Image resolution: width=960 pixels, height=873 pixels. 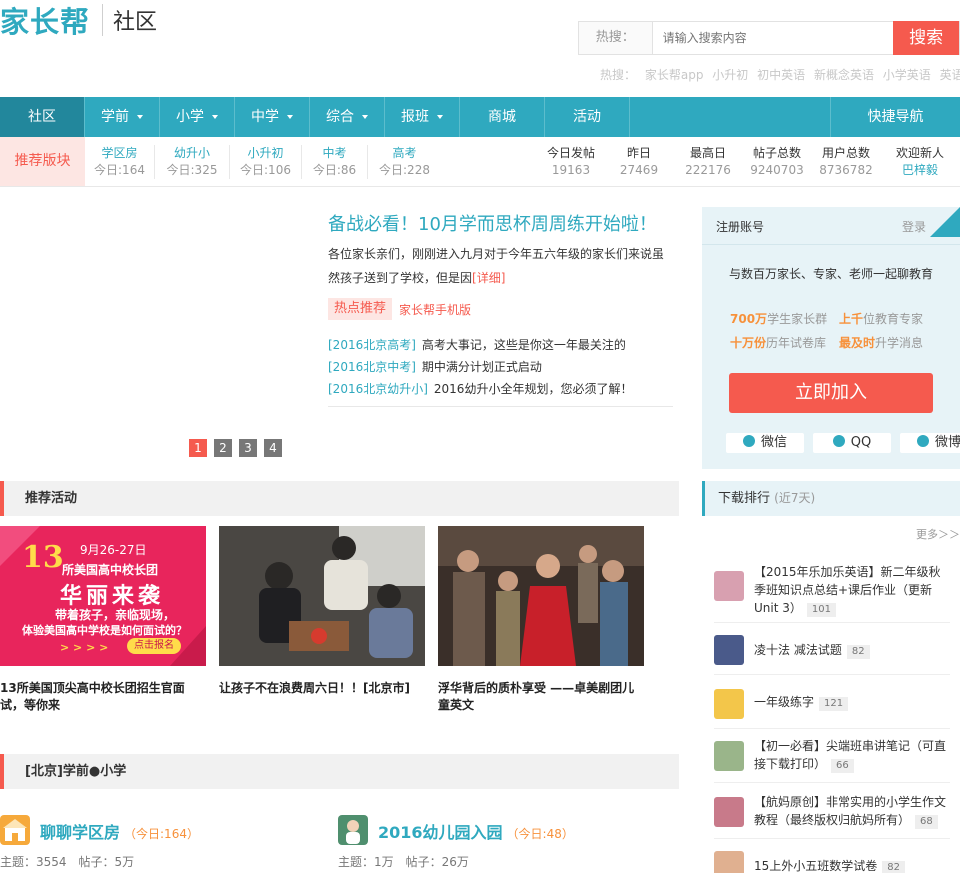 What do you see at coordinates (500, 309) in the screenshot?
I see `headline-tags: 热点推荐 家长帮手机版` at bounding box center [500, 309].